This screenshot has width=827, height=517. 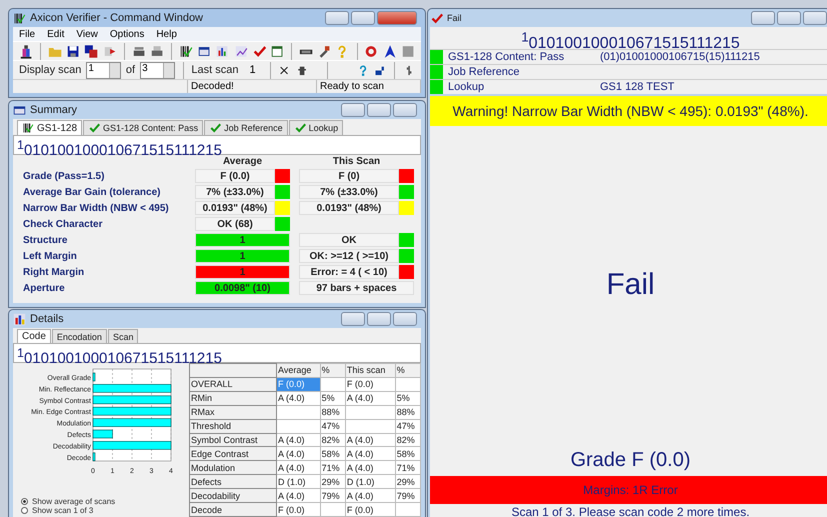 I want to click on value-field: OK, so click(x=349, y=240).